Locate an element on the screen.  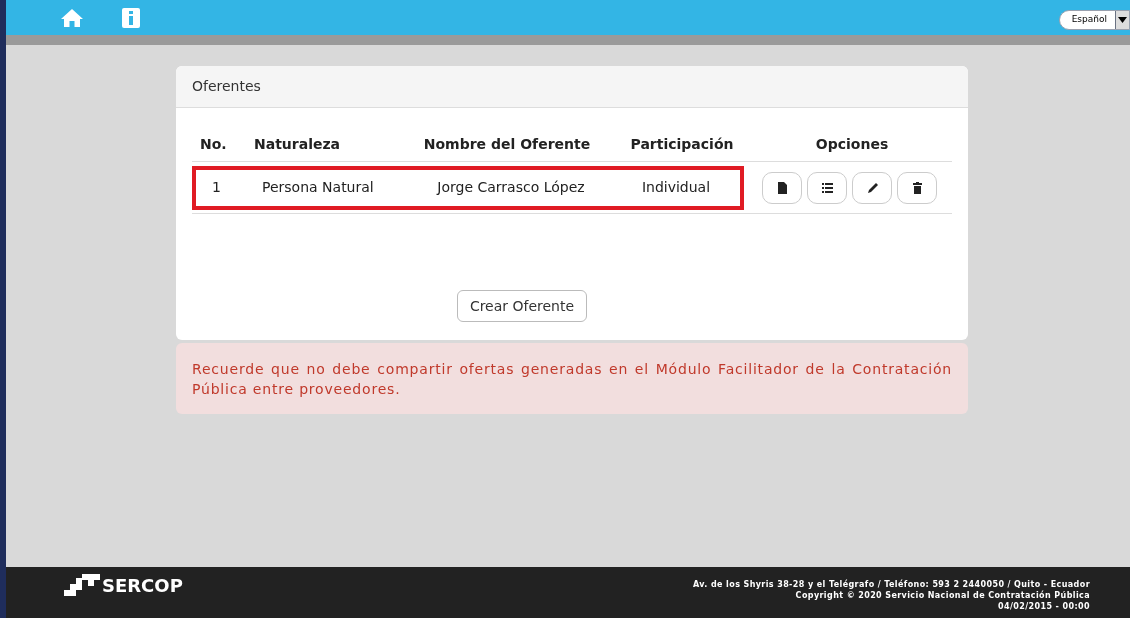
language-dropdown: Español is located at coordinates (1094, 20).